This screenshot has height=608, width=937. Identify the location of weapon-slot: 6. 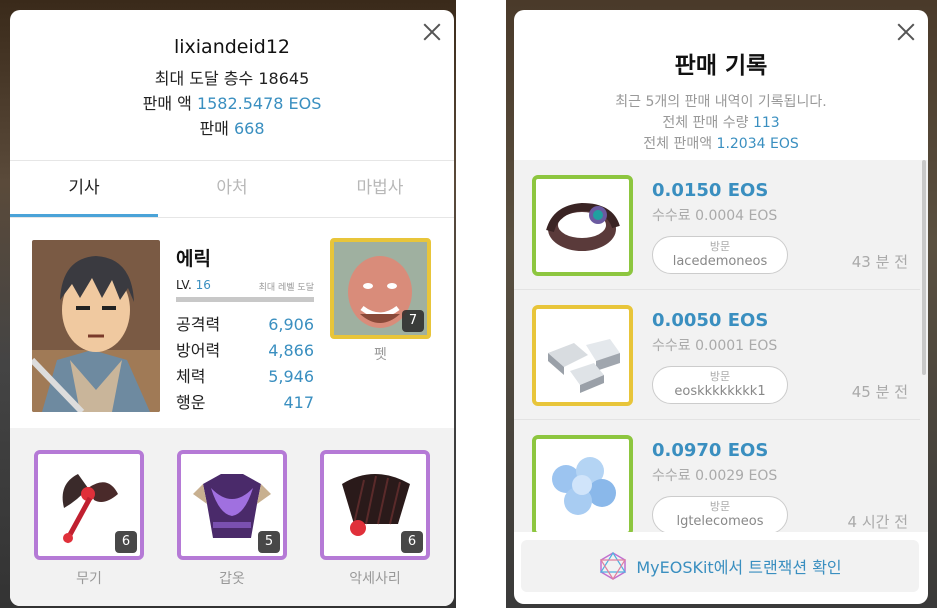
(89, 505).